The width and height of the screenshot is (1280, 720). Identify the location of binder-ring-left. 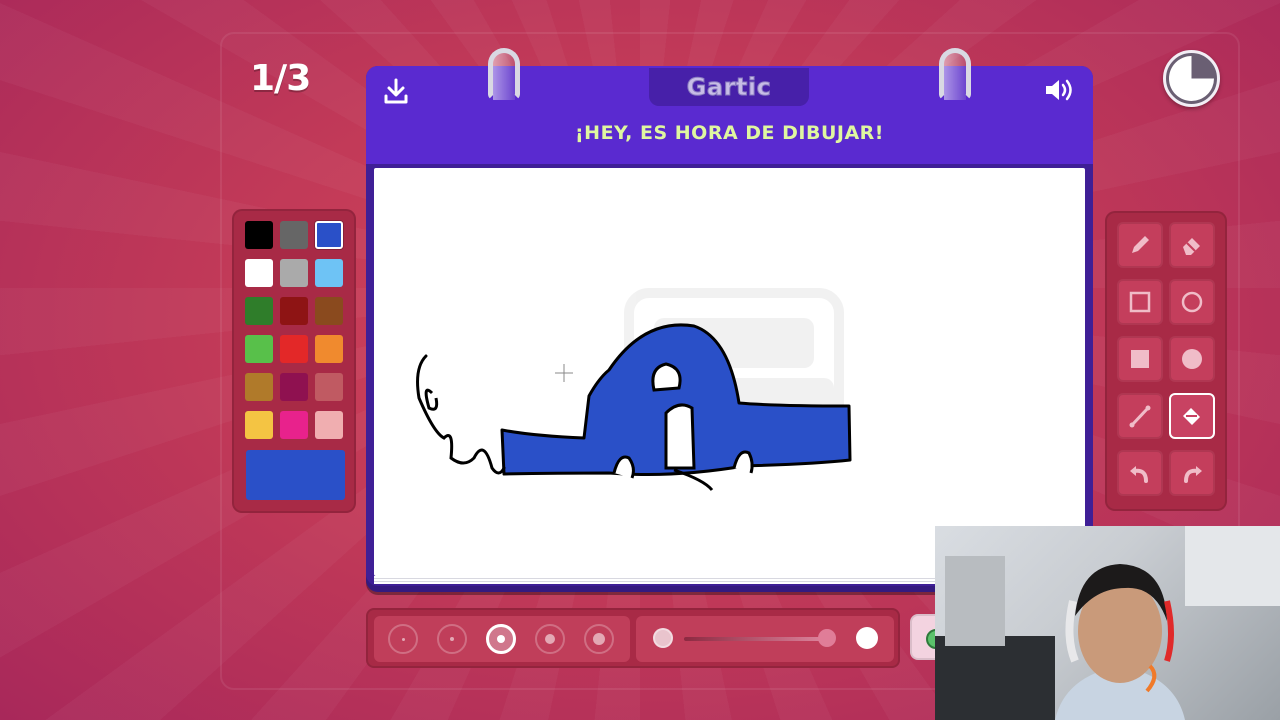
(504, 74).